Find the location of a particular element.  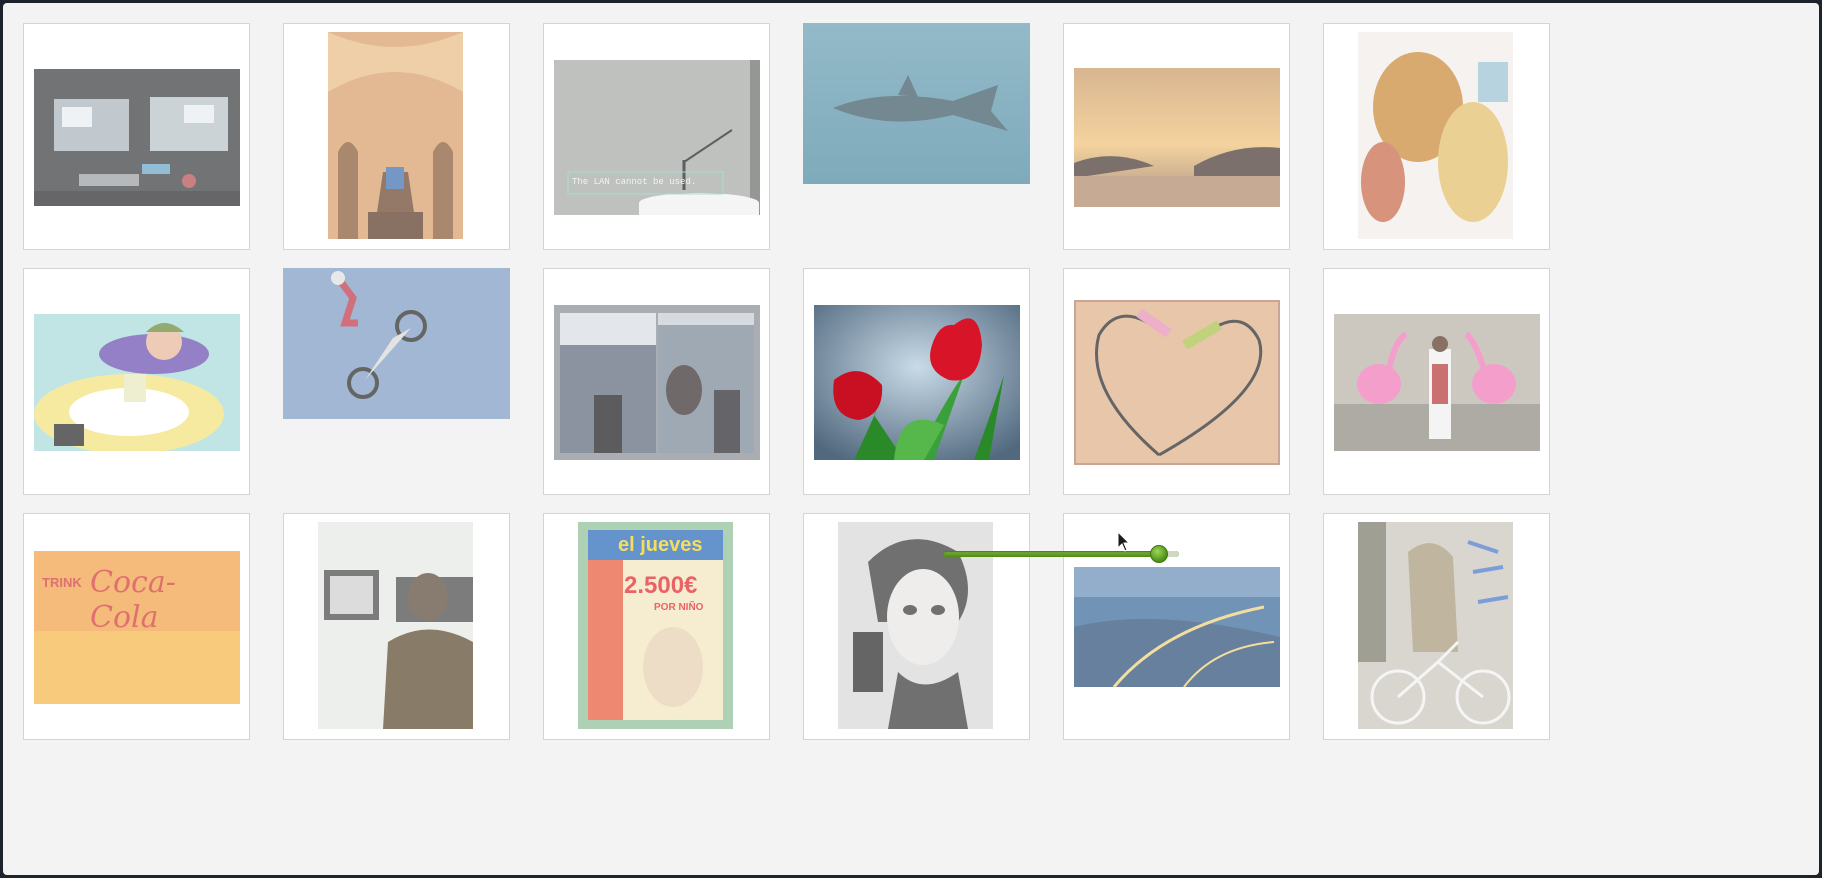

photo-motocross is located at coordinates (396, 343).